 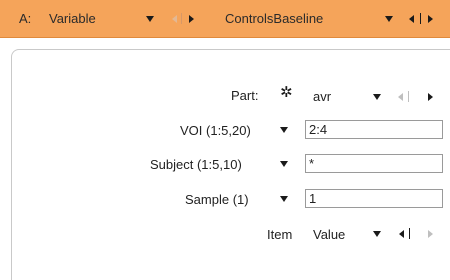 I want to click on item-separator, so click(x=409, y=233).